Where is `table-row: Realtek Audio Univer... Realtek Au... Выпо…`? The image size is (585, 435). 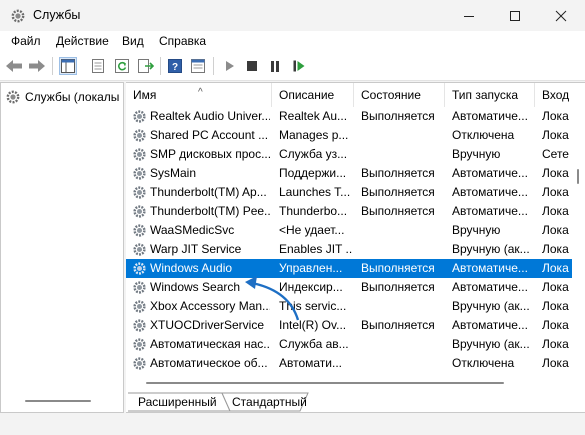 table-row: Realtek Audio Univer... Realtek Au... Выпо… is located at coordinates (349, 116).